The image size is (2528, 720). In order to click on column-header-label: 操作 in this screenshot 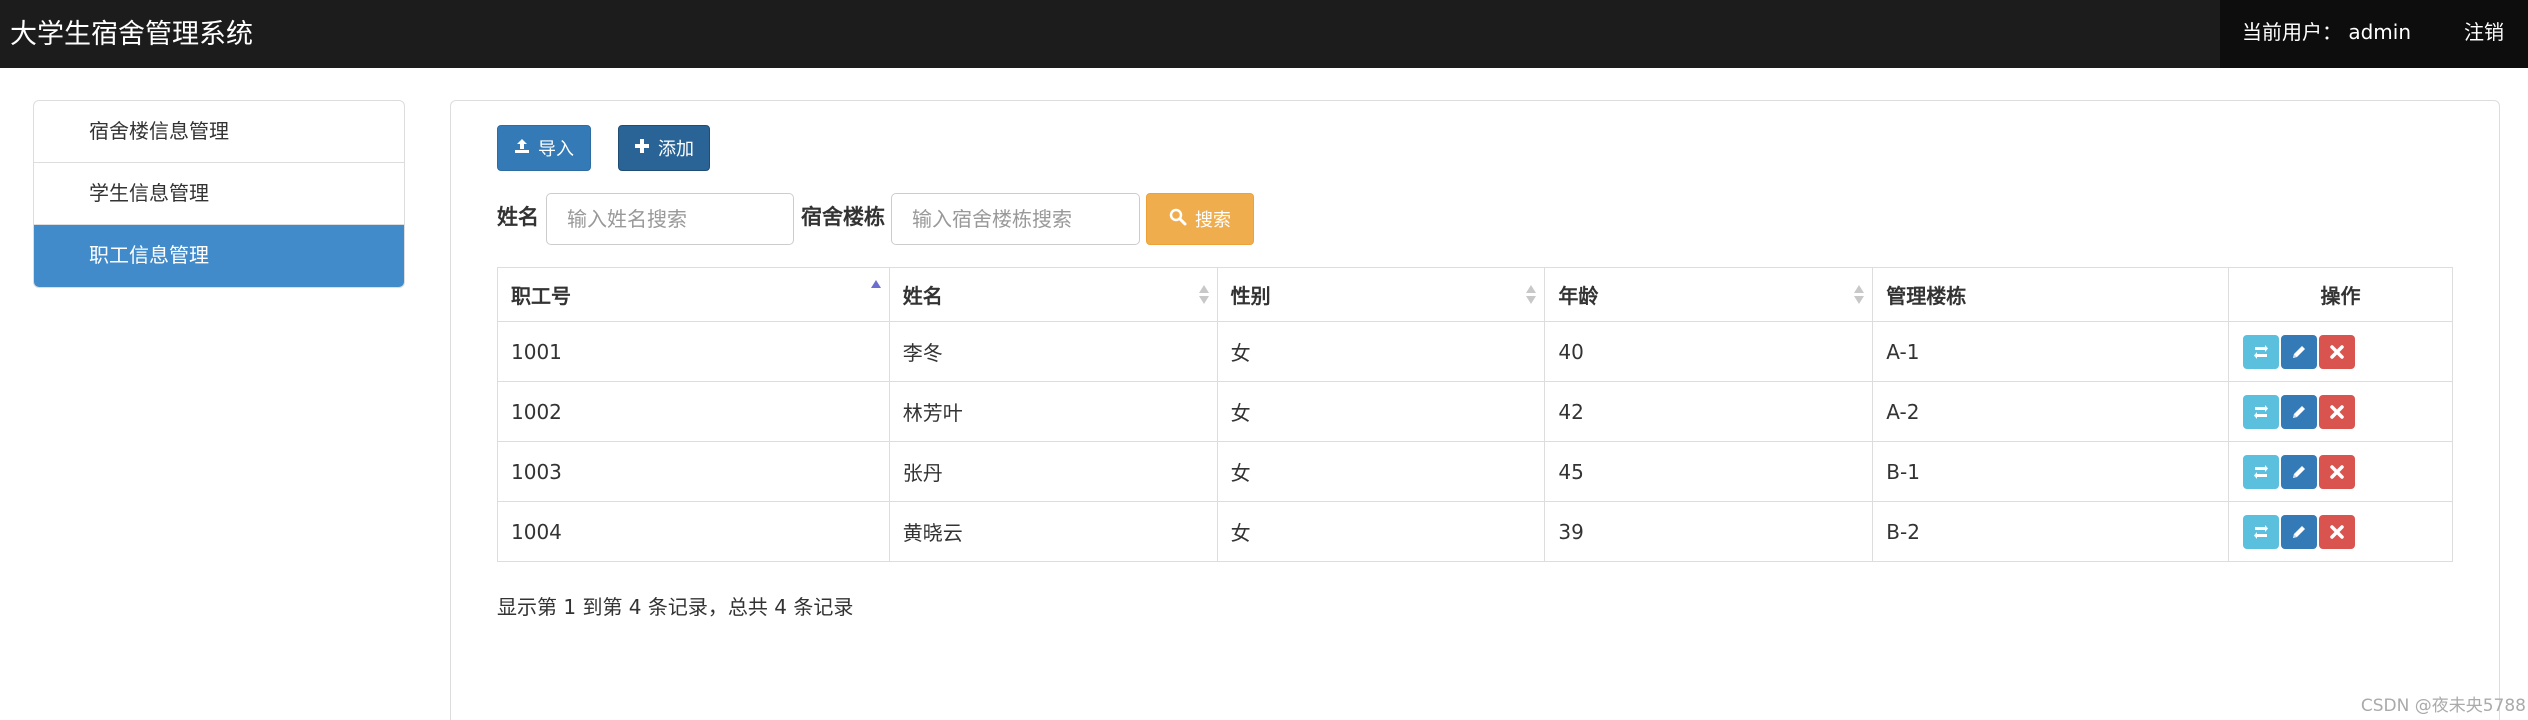, I will do `click(2340, 296)`.